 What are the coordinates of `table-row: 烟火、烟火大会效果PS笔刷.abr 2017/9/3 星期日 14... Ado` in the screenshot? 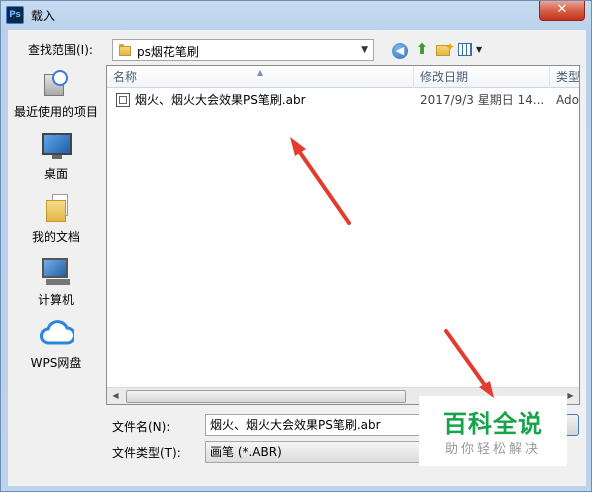 It's located at (343, 100).